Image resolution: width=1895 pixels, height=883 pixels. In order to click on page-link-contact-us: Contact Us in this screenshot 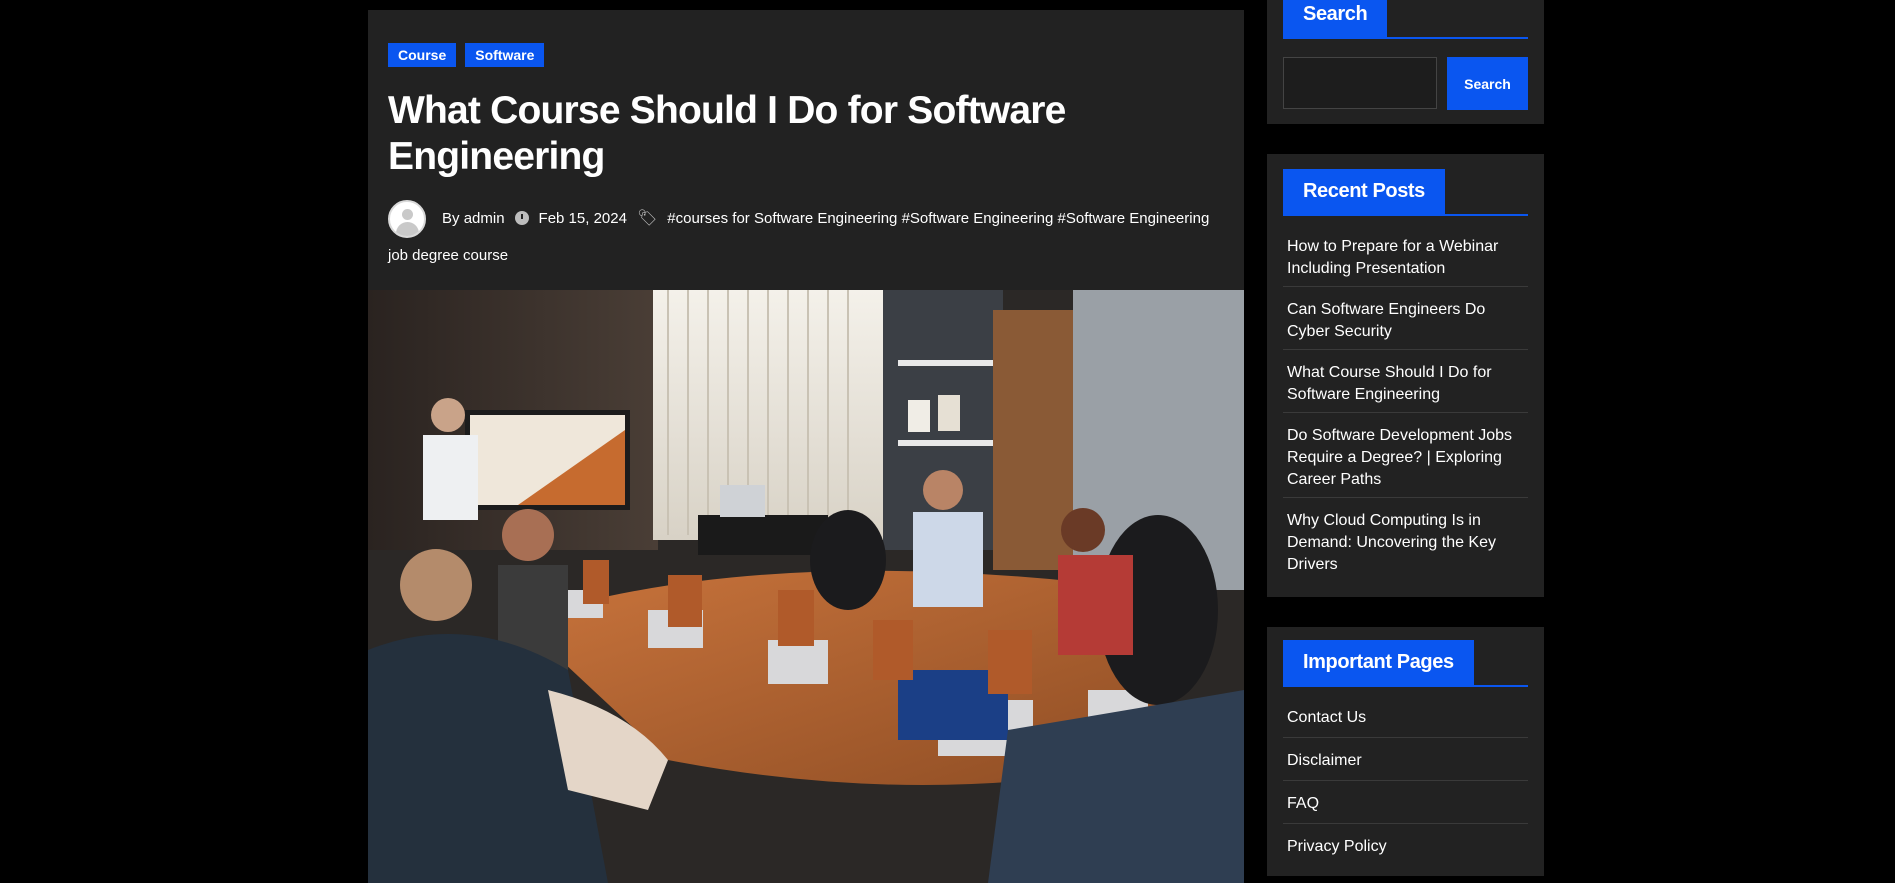, I will do `click(1326, 717)`.